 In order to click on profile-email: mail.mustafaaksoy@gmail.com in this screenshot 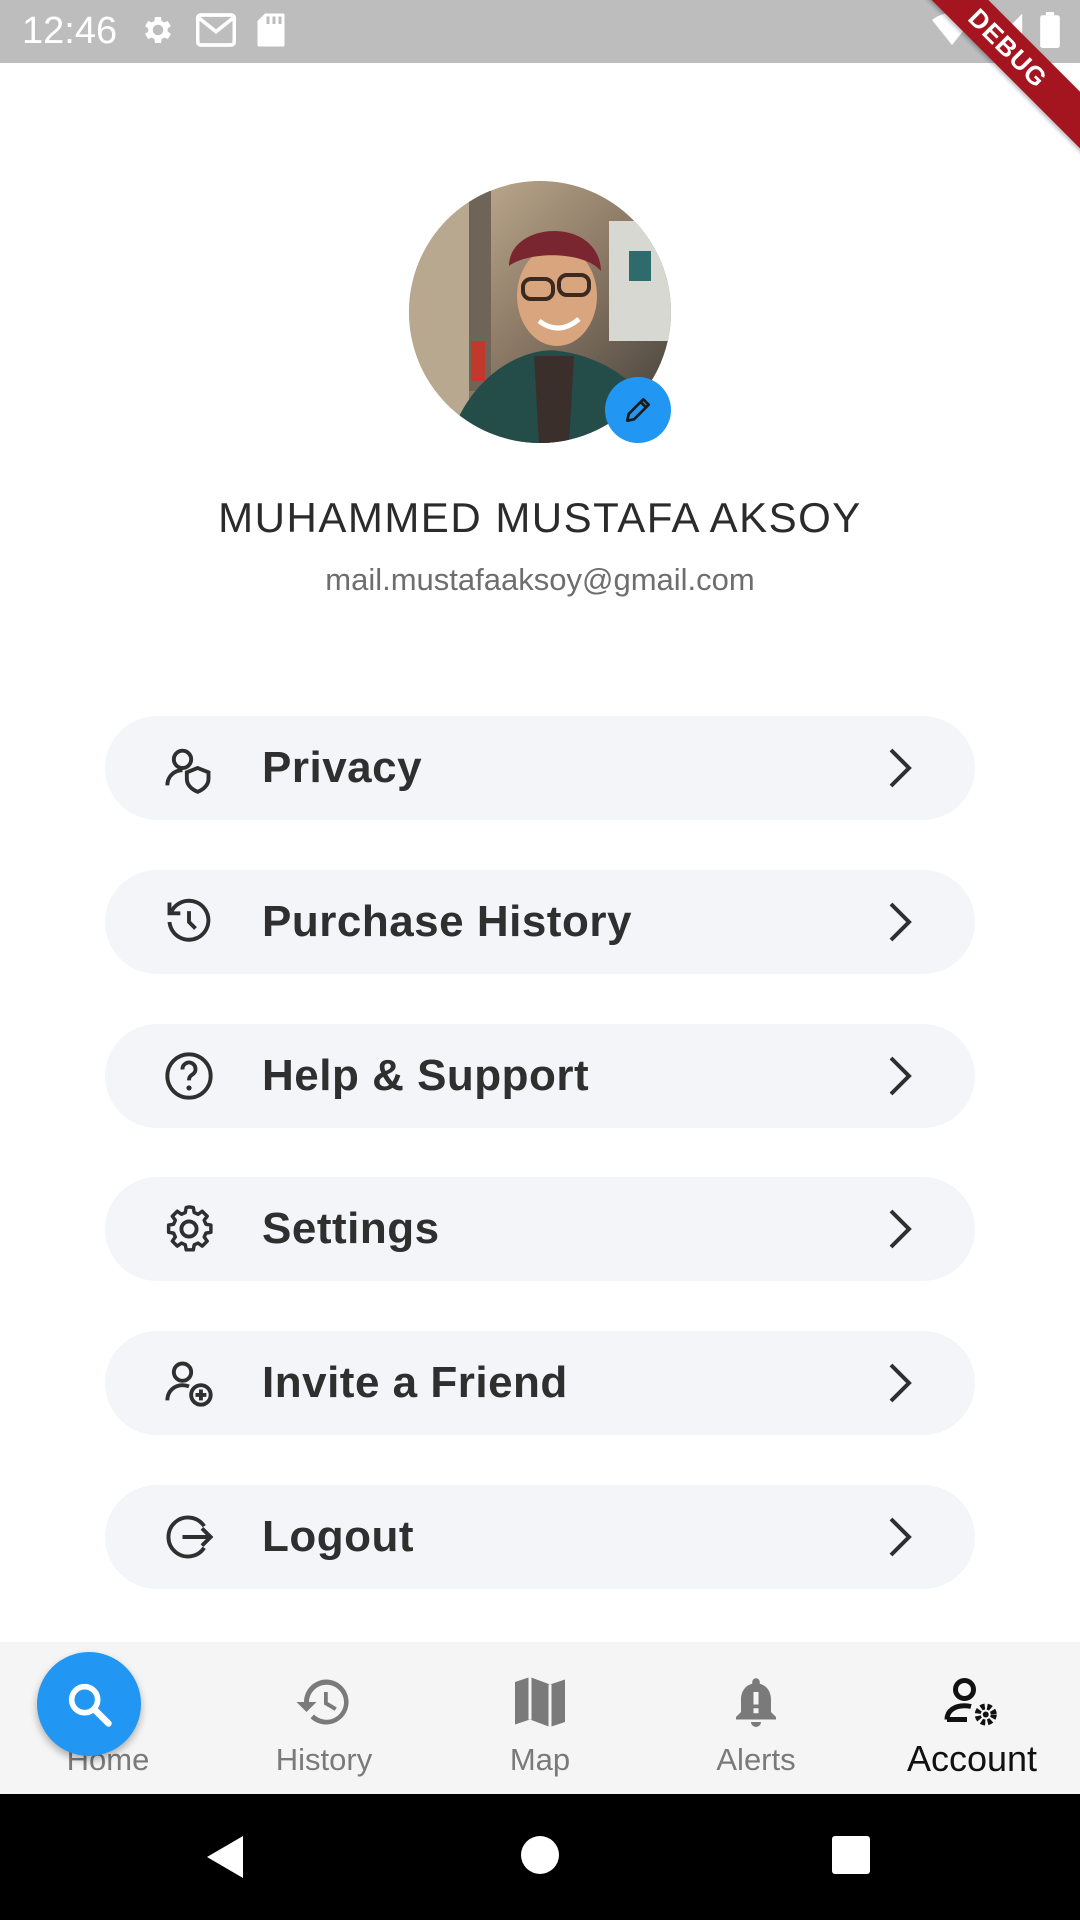, I will do `click(540, 579)`.